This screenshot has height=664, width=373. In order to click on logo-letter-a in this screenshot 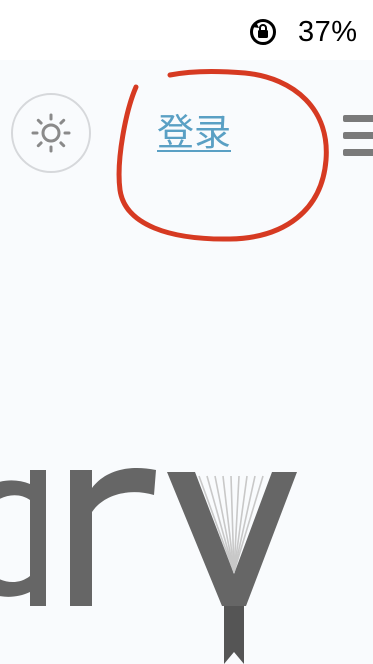, I will do `click(23, 538)`.